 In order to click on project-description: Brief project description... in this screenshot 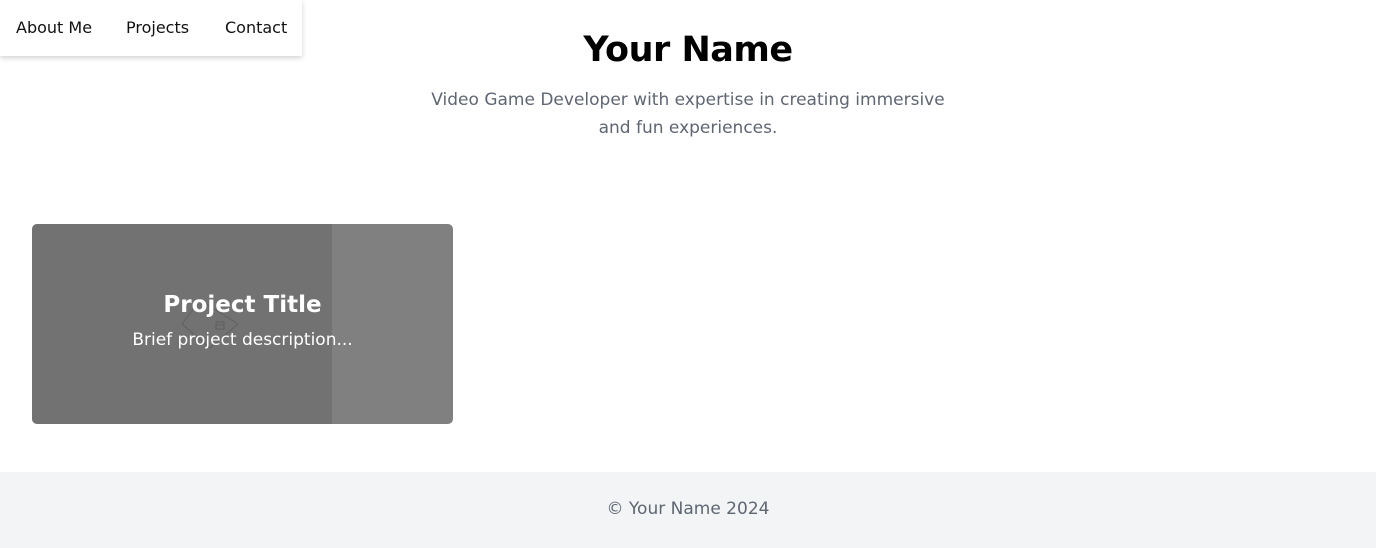, I will do `click(242, 340)`.